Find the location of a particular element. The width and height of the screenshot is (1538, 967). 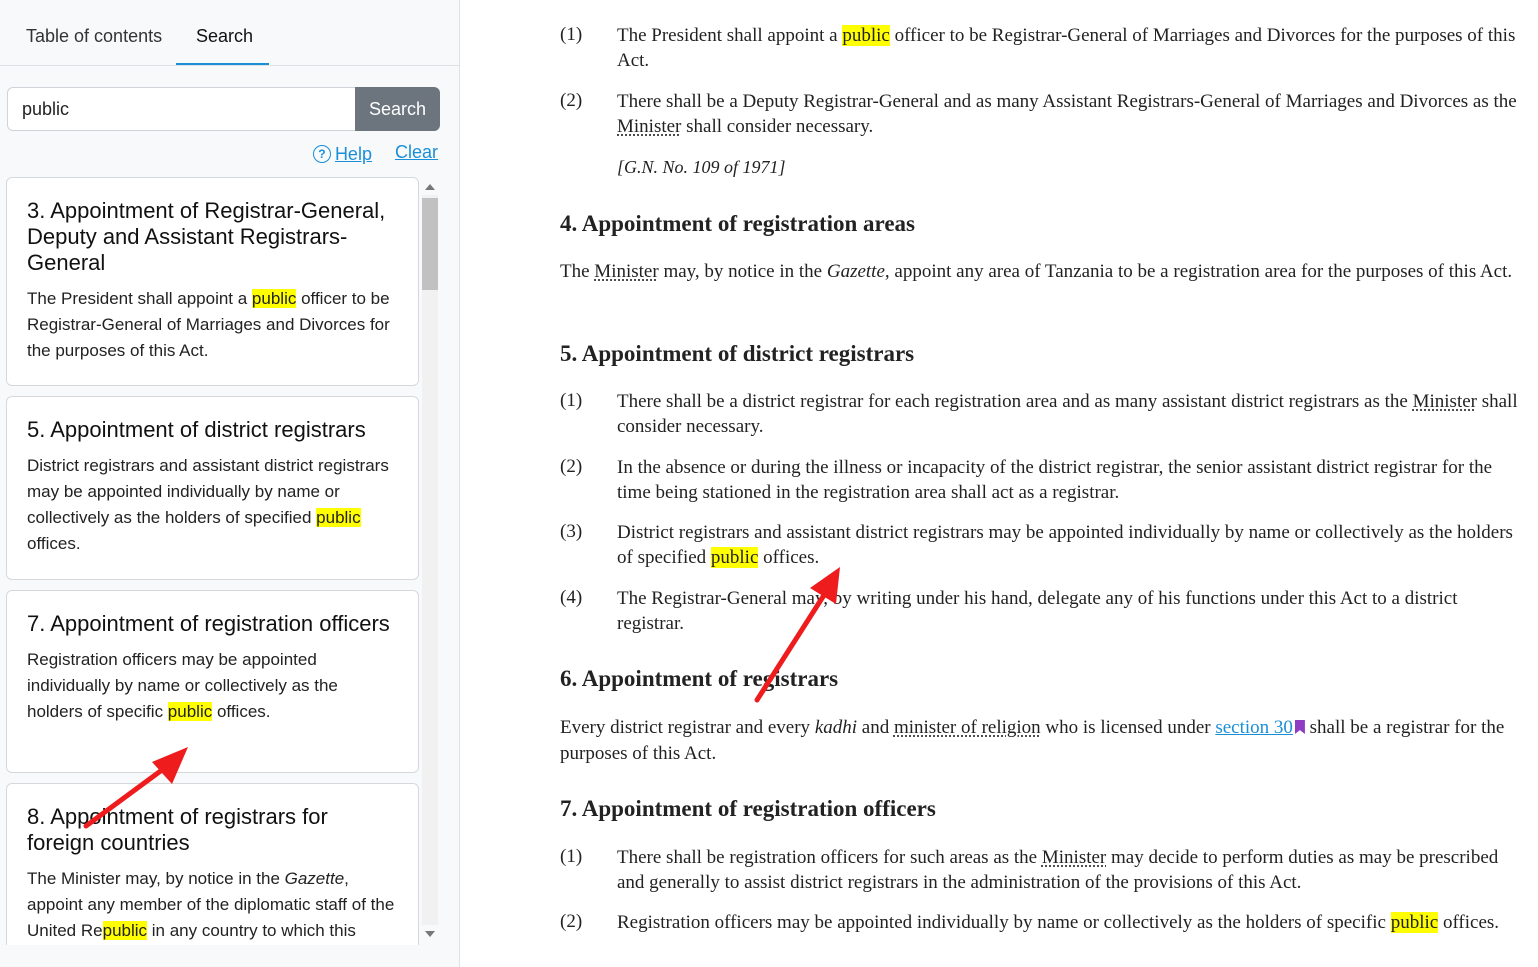

active-tab-indicator is located at coordinates (222, 64).